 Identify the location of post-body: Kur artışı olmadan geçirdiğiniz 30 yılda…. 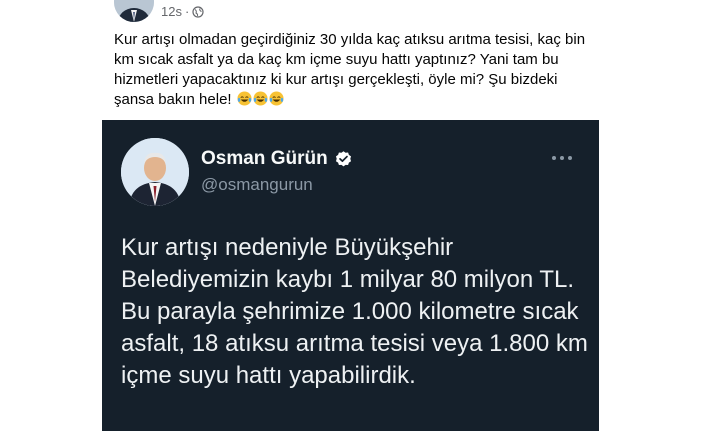
(353, 70).